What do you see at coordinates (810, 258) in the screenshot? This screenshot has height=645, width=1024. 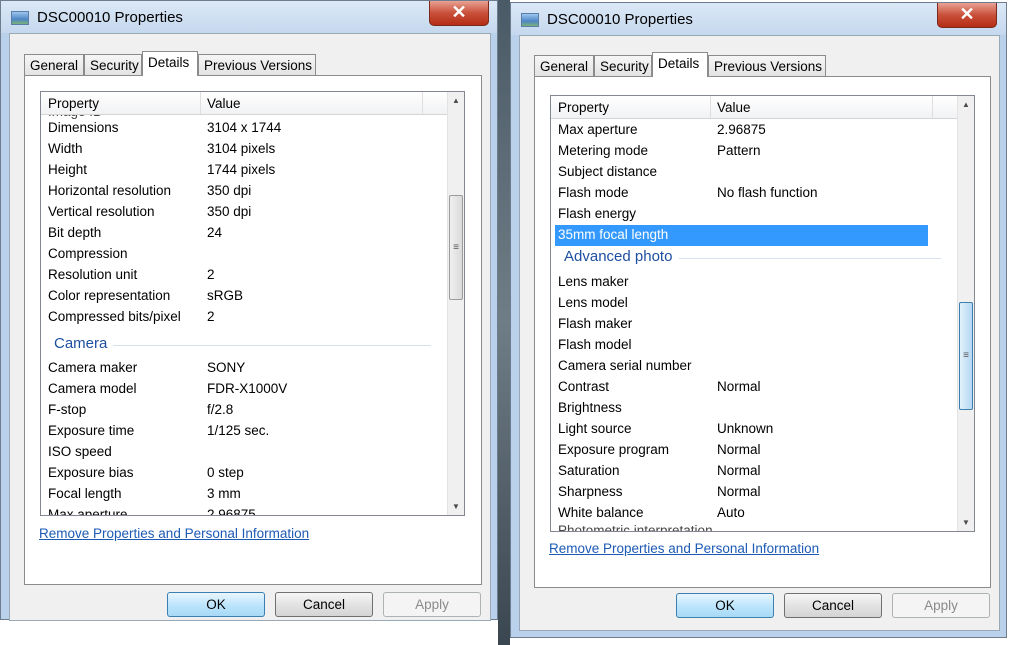 I see `group-divider` at bounding box center [810, 258].